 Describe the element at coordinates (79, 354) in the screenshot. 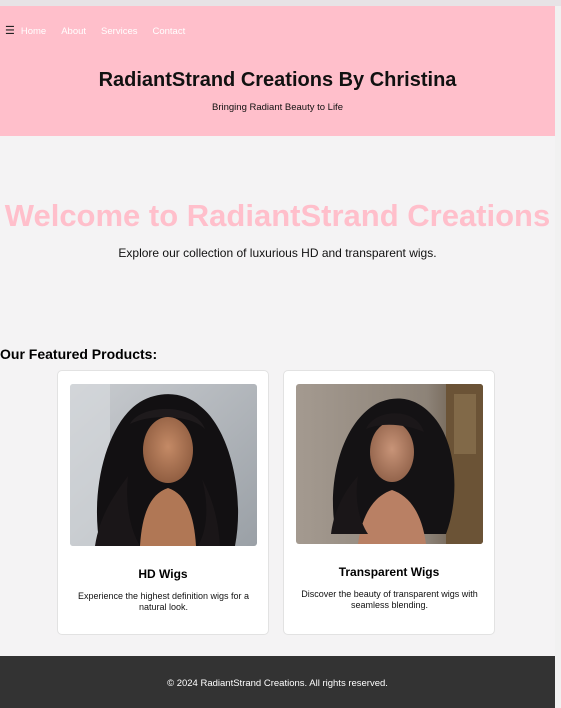

I see `featured-products-heading: Our Featured Products:` at that location.